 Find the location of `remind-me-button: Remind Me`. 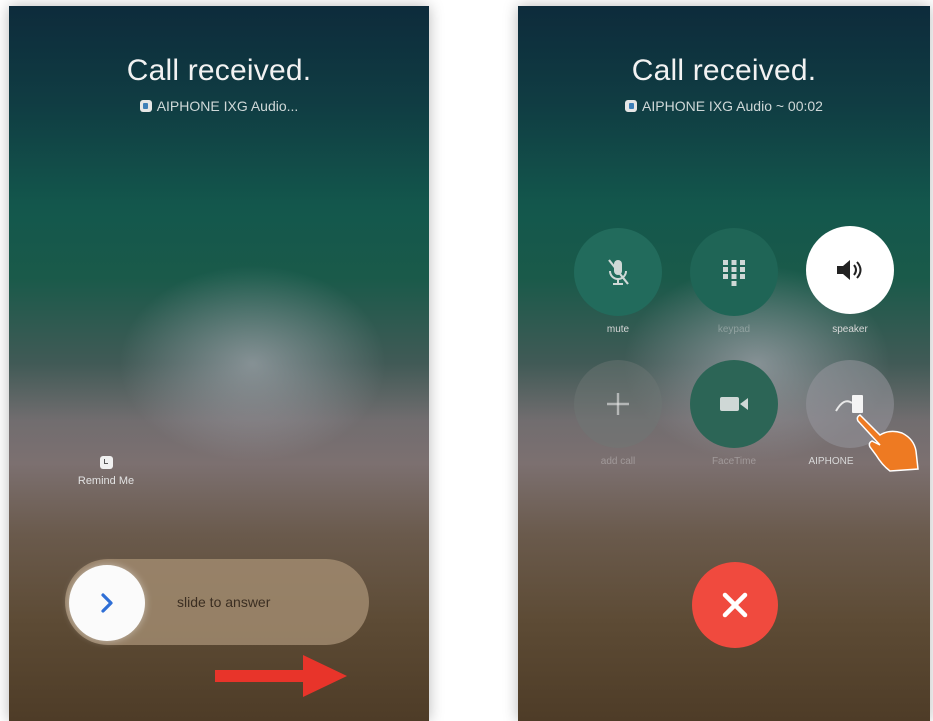

remind-me-button: Remind Me is located at coordinates (106, 471).